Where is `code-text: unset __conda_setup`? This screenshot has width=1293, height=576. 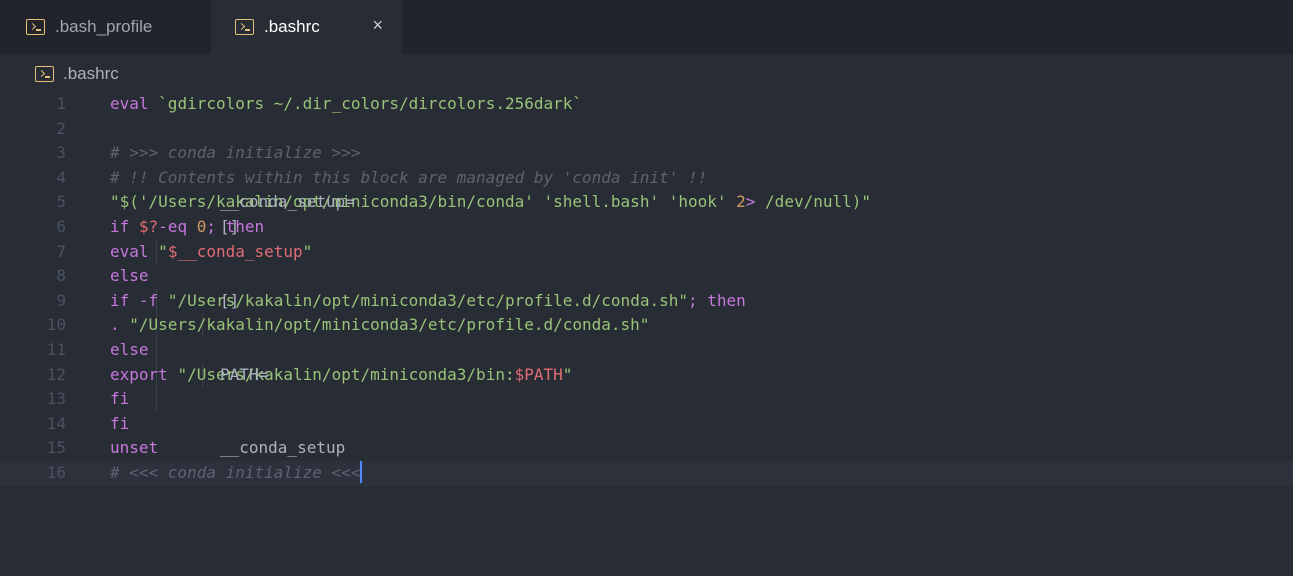
code-text: unset __conda_setup is located at coordinates (227, 448).